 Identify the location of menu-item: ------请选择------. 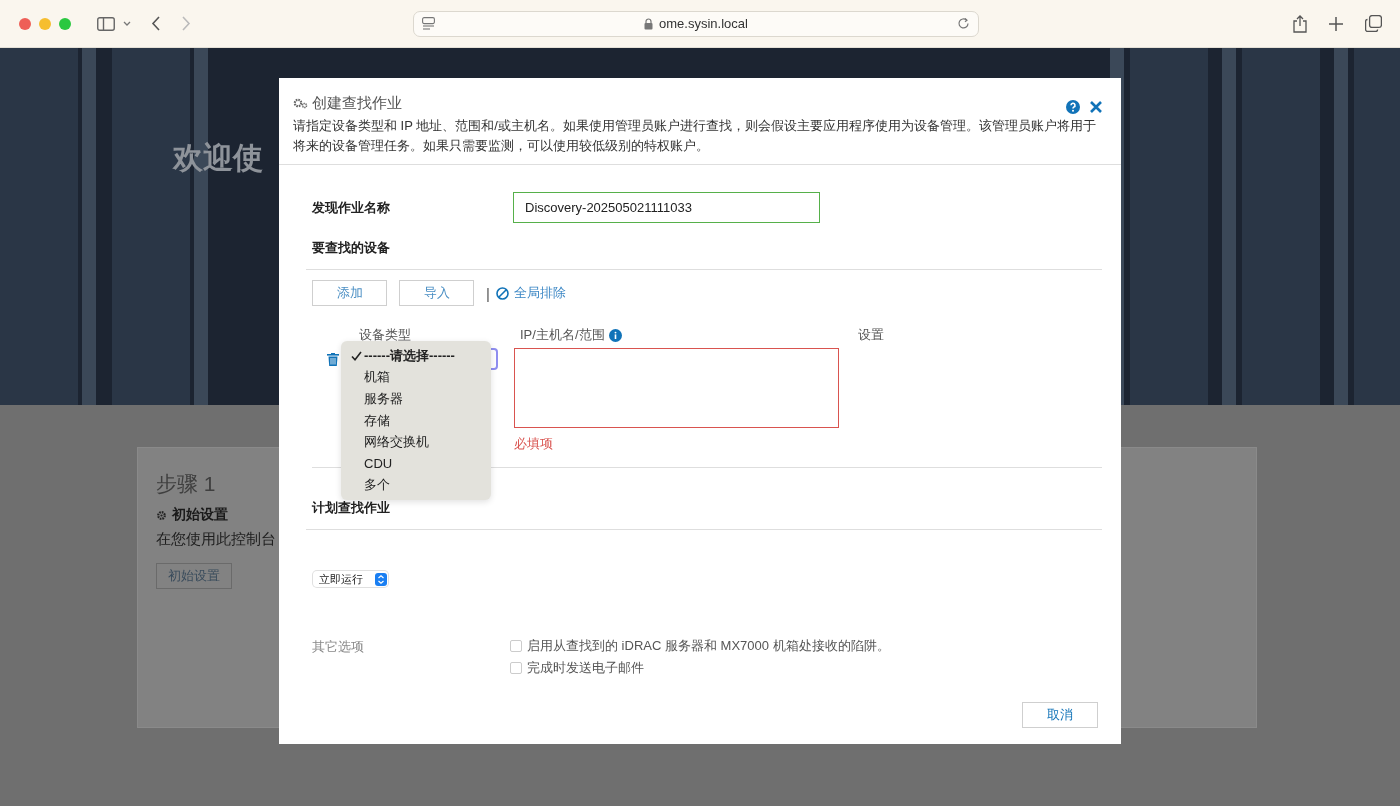
(416, 356).